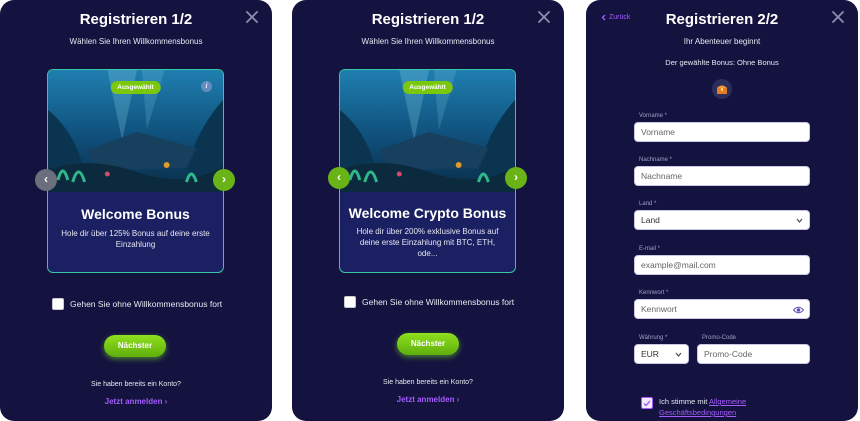 Image resolution: width=860 pixels, height=421 pixels. Describe the element at coordinates (653, 116) in the screenshot. I see `firstname-label: Vorname *` at that location.